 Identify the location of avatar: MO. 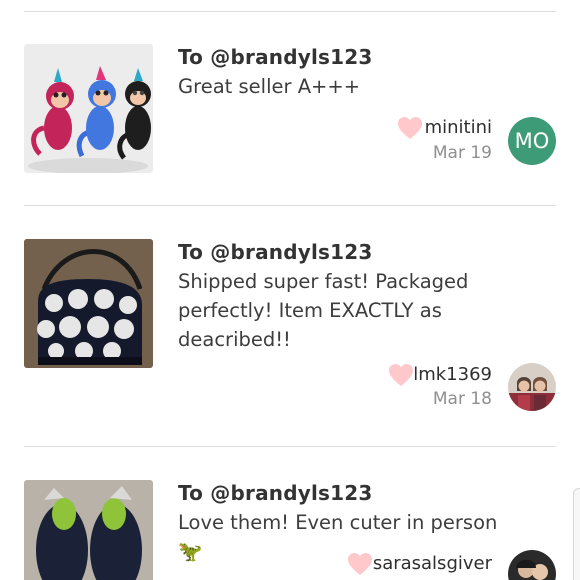
(532, 141).